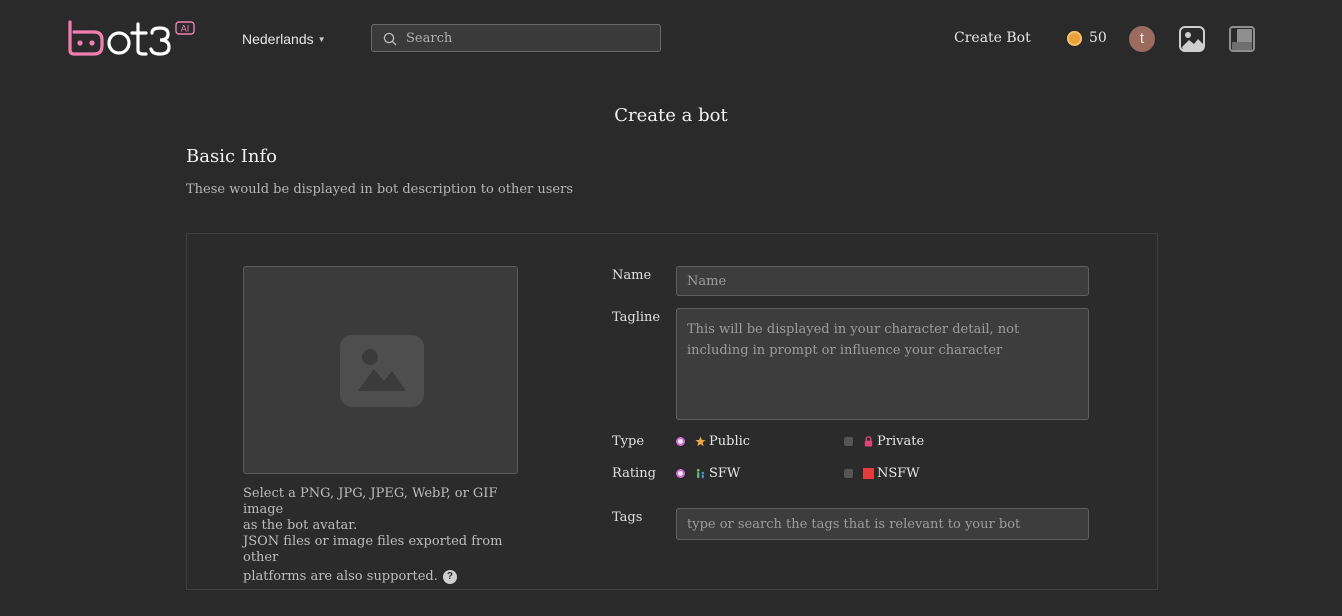 Image resolution: width=1342 pixels, height=616 pixels. What do you see at coordinates (700, 473) in the screenshot?
I see `family-icon` at bounding box center [700, 473].